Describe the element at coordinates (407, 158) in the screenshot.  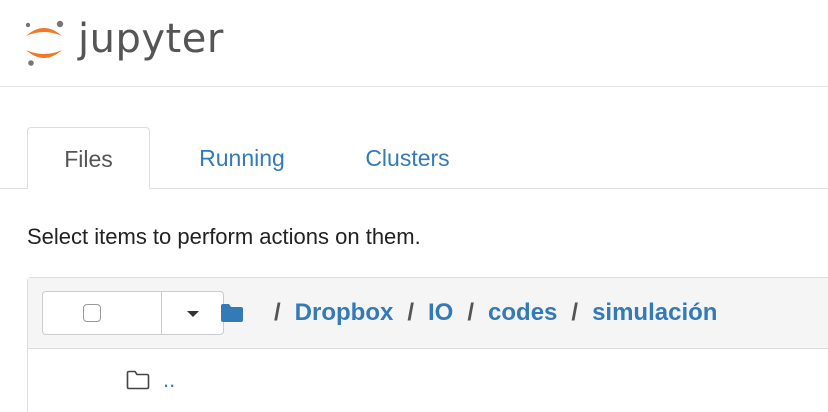
I see `tab-clusters: Clusters` at that location.